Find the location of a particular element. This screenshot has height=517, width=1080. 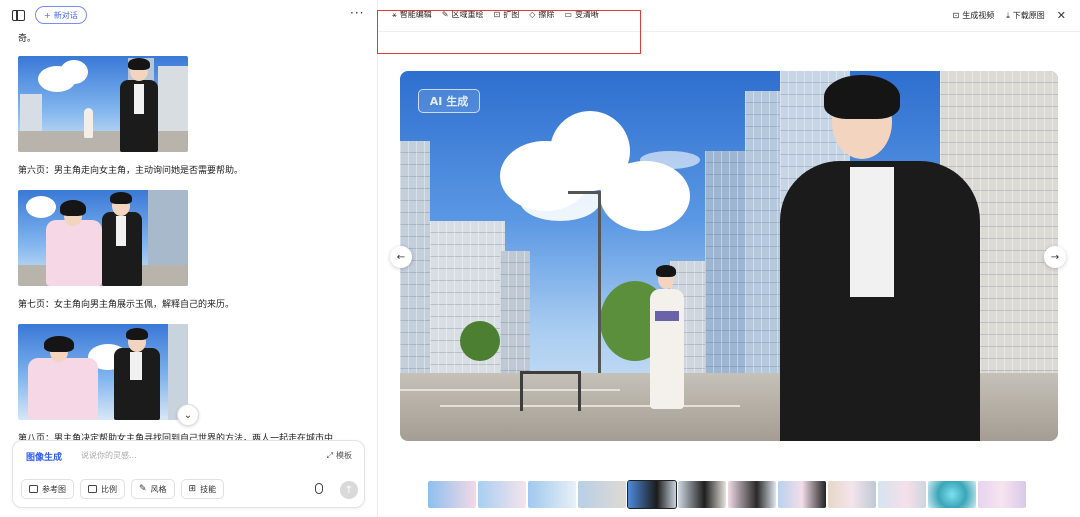

new-chat-button: + 新对话 is located at coordinates (61, 15).